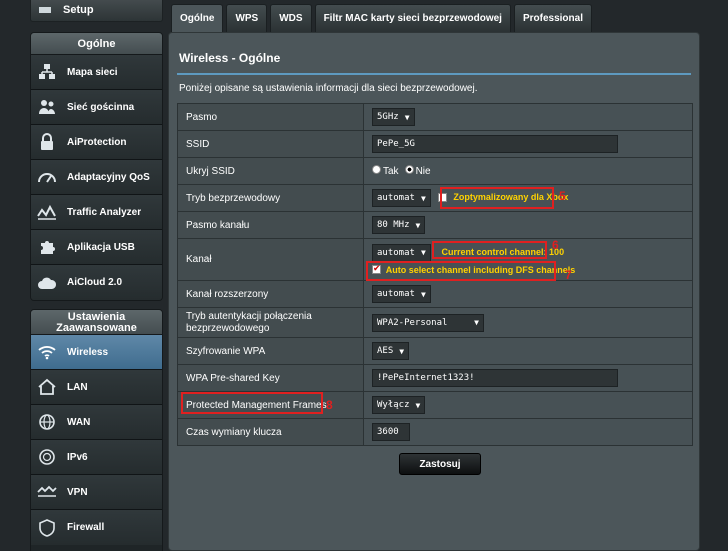 This screenshot has width=728, height=551. What do you see at coordinates (79, 422) in the screenshot?
I see `sidebar-item-label: WAN` at bounding box center [79, 422].